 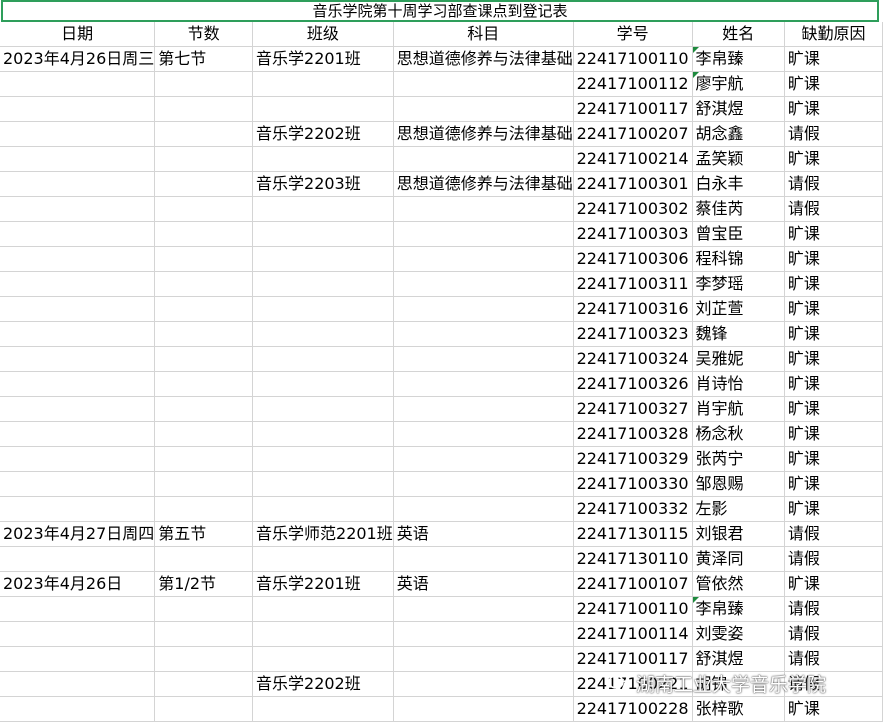 What do you see at coordinates (633, 209) in the screenshot?
I see `student-id-cell: 22417100302` at bounding box center [633, 209].